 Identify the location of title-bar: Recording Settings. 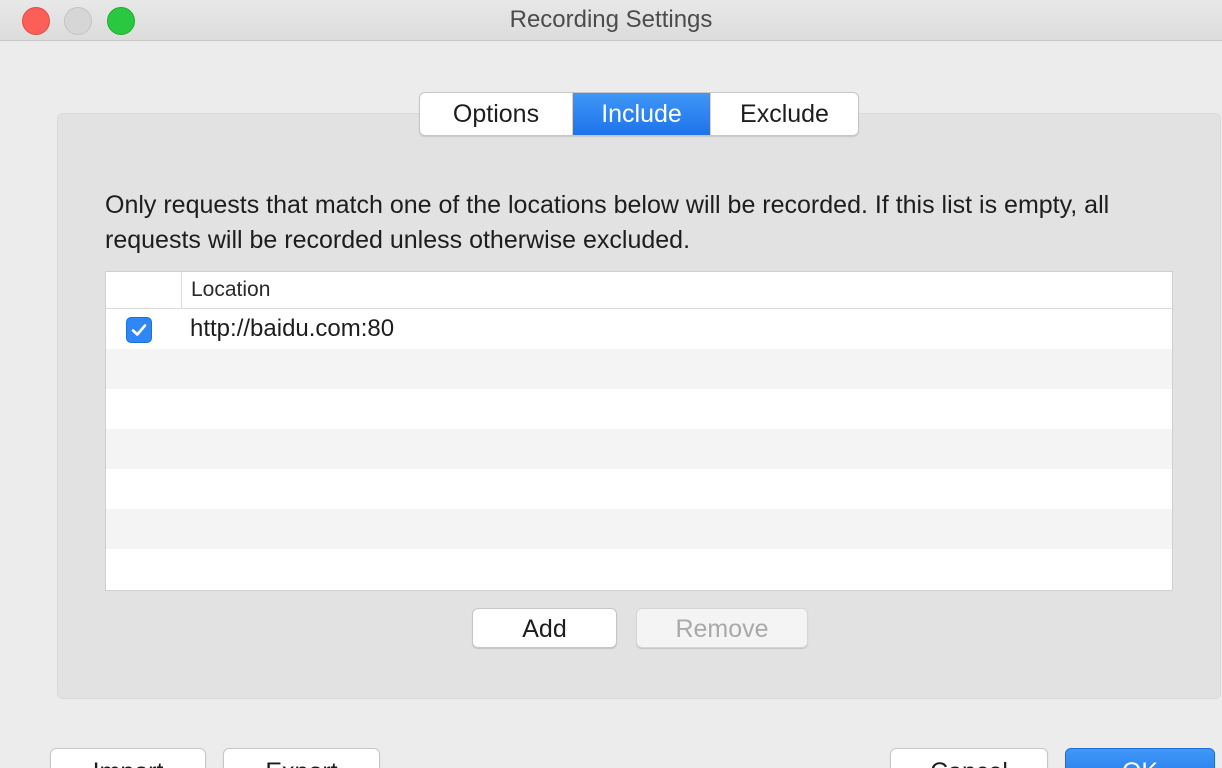
(611, 20).